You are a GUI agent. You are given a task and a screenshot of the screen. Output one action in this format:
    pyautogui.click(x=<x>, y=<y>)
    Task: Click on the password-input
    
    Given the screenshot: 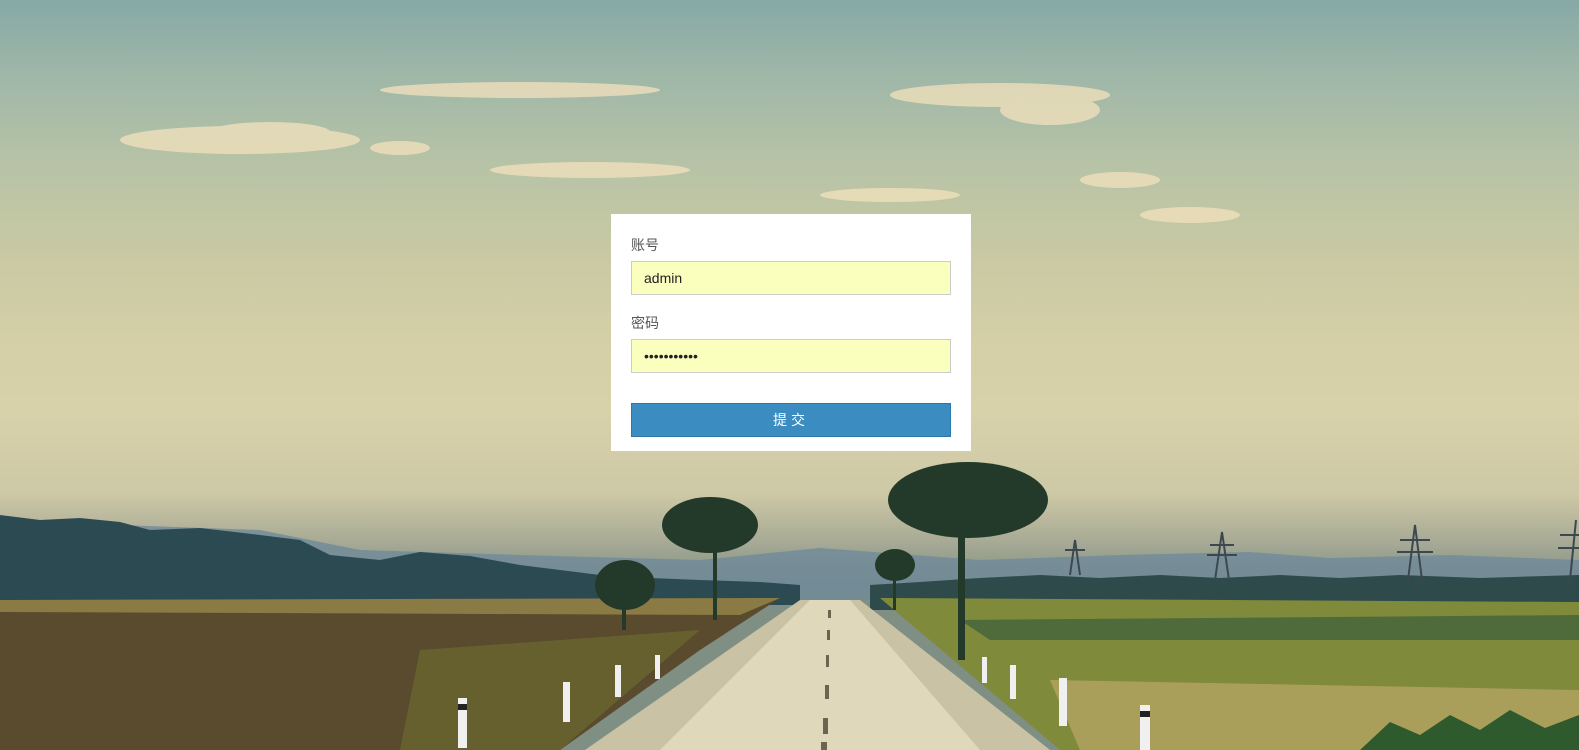 What is the action you would take?
    pyautogui.click(x=791, y=356)
    